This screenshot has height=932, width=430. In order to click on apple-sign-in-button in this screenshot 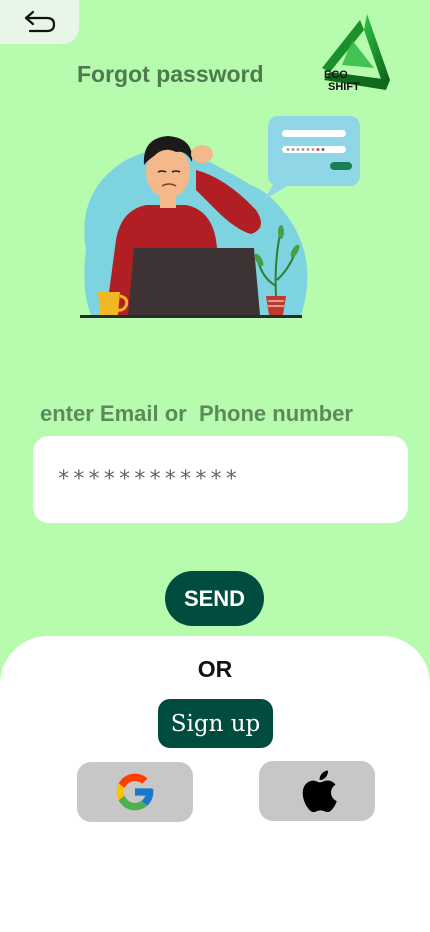, I will do `click(317, 791)`.